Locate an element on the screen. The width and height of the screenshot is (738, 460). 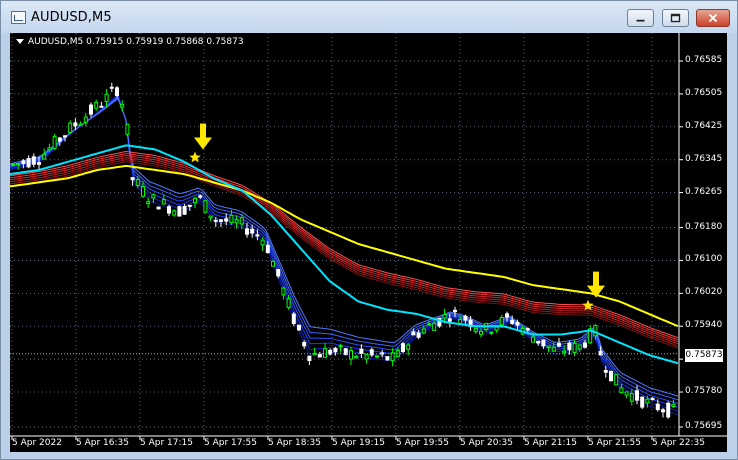
time-tick-label: 5 Apr 19:55 is located at coordinates (422, 443).